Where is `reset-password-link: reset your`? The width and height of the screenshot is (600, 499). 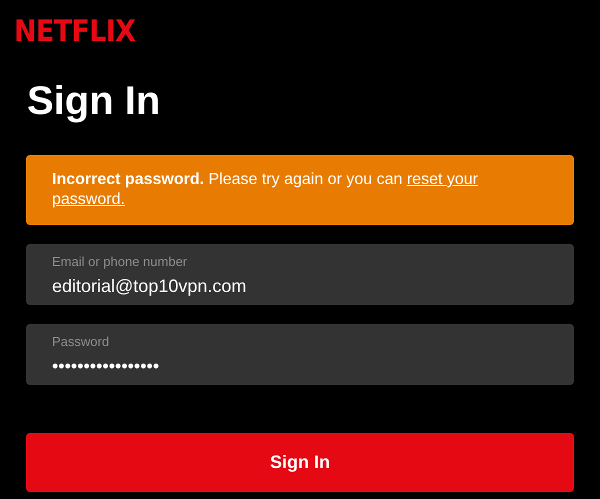 reset-password-link: reset your is located at coordinates (442, 179).